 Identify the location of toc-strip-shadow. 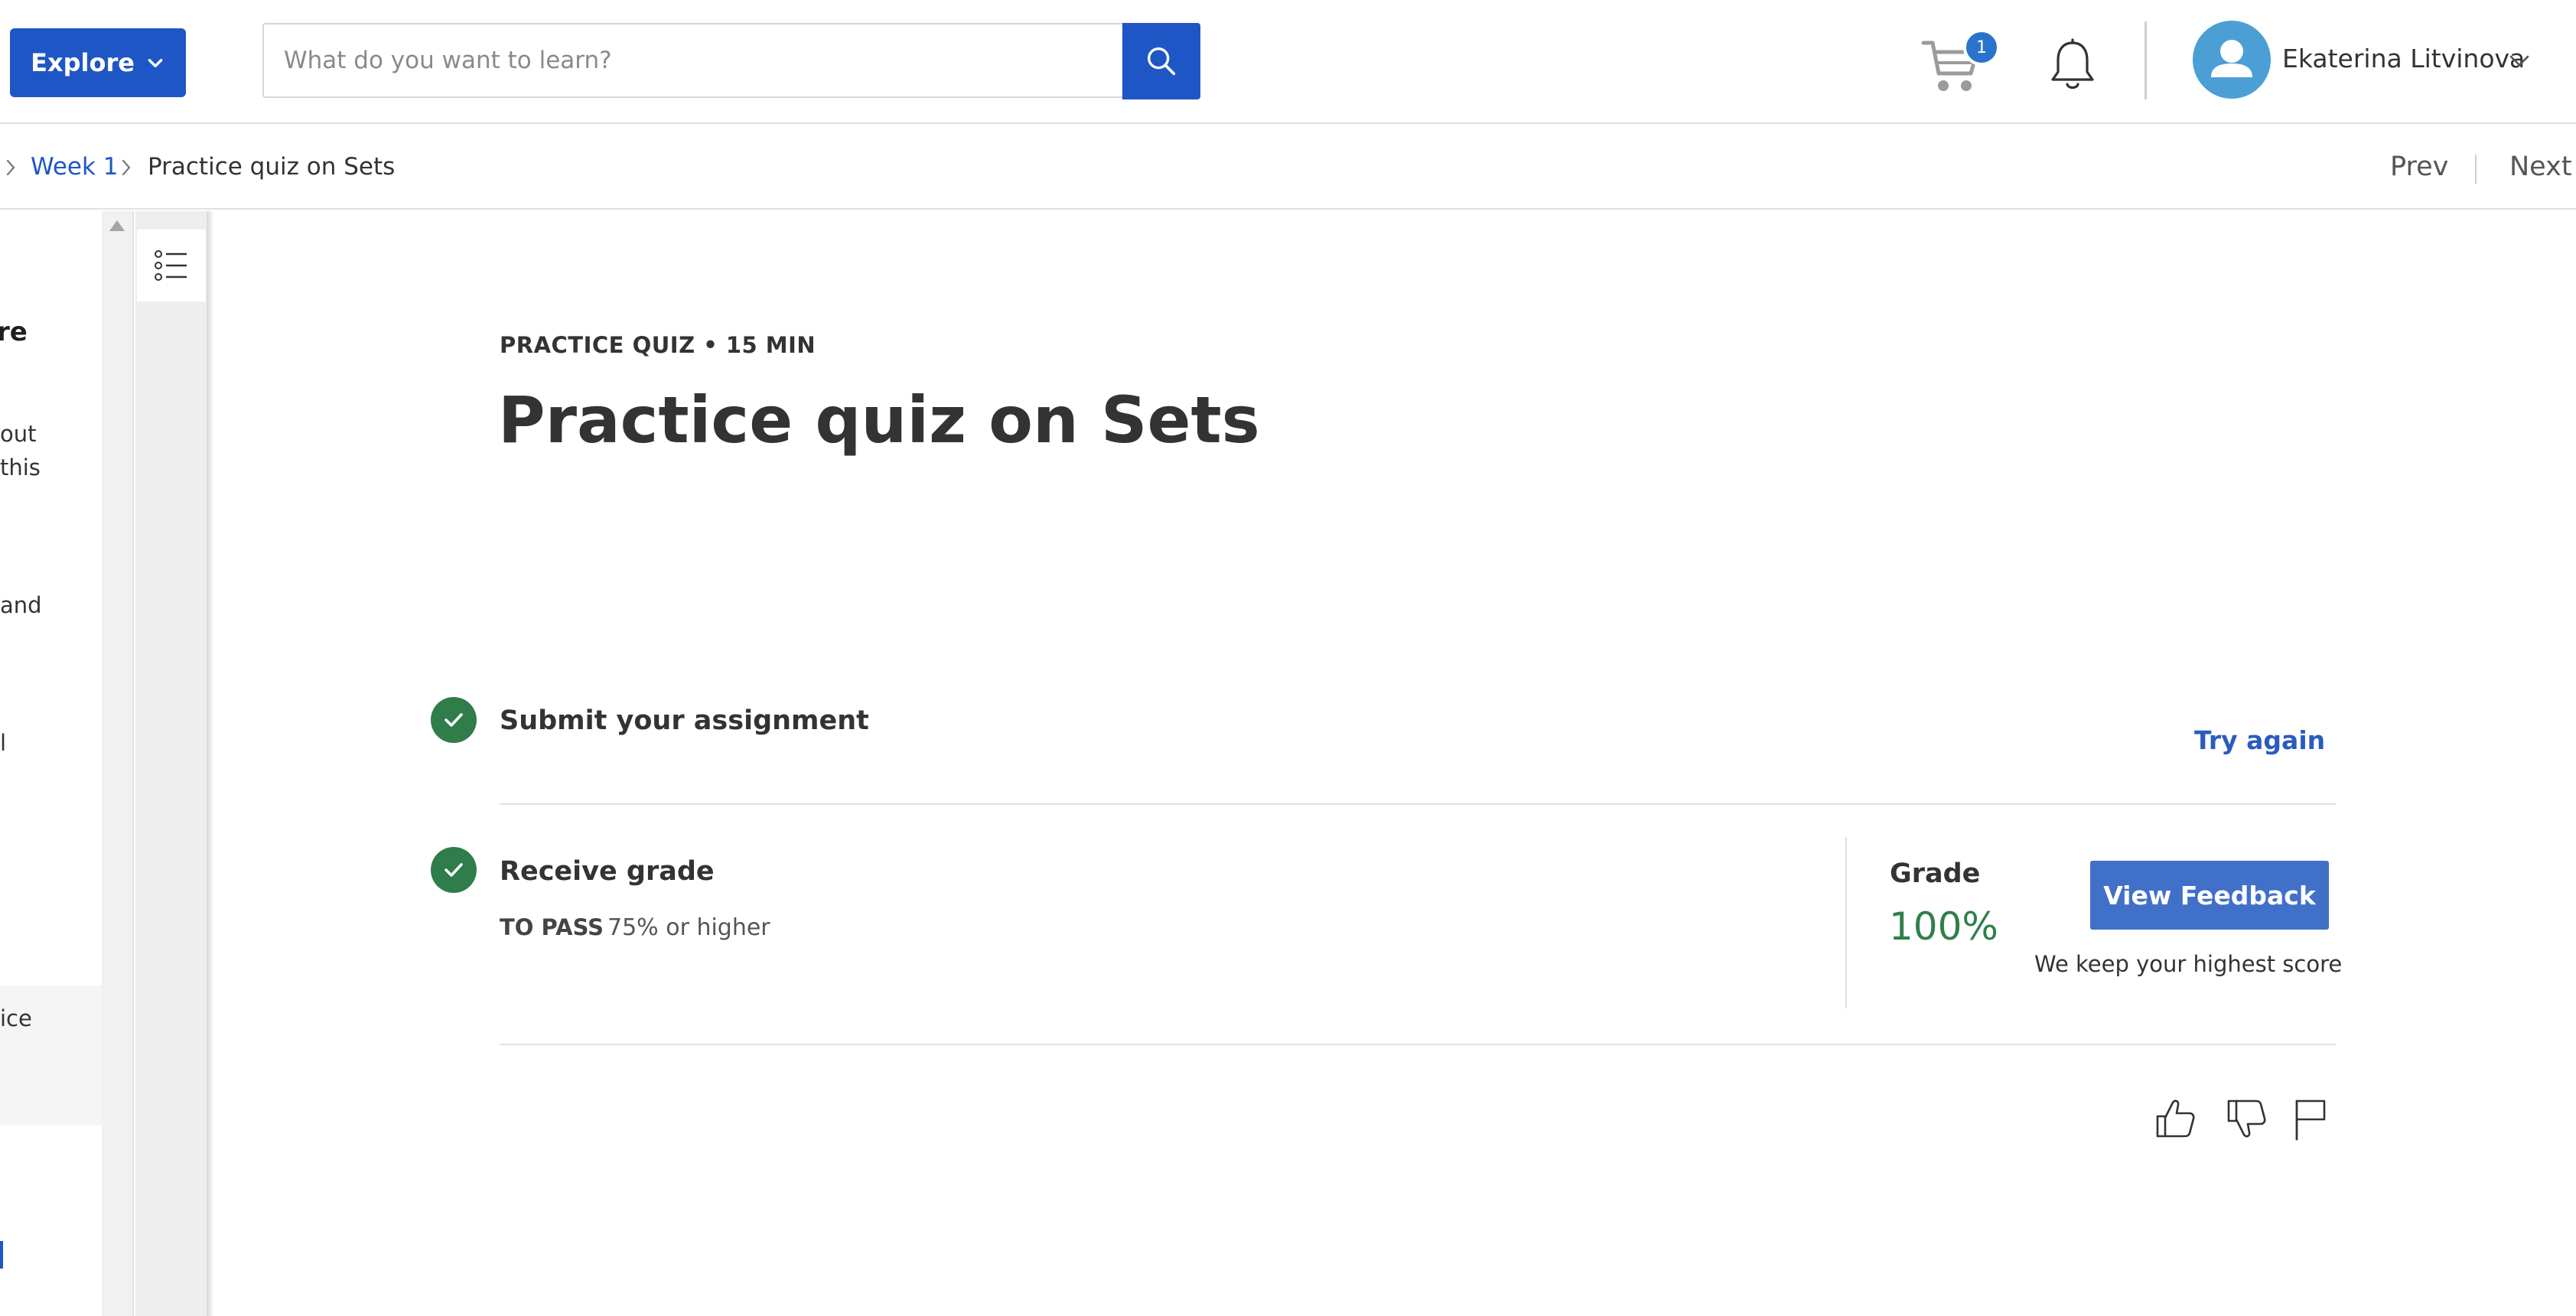
(210, 763).